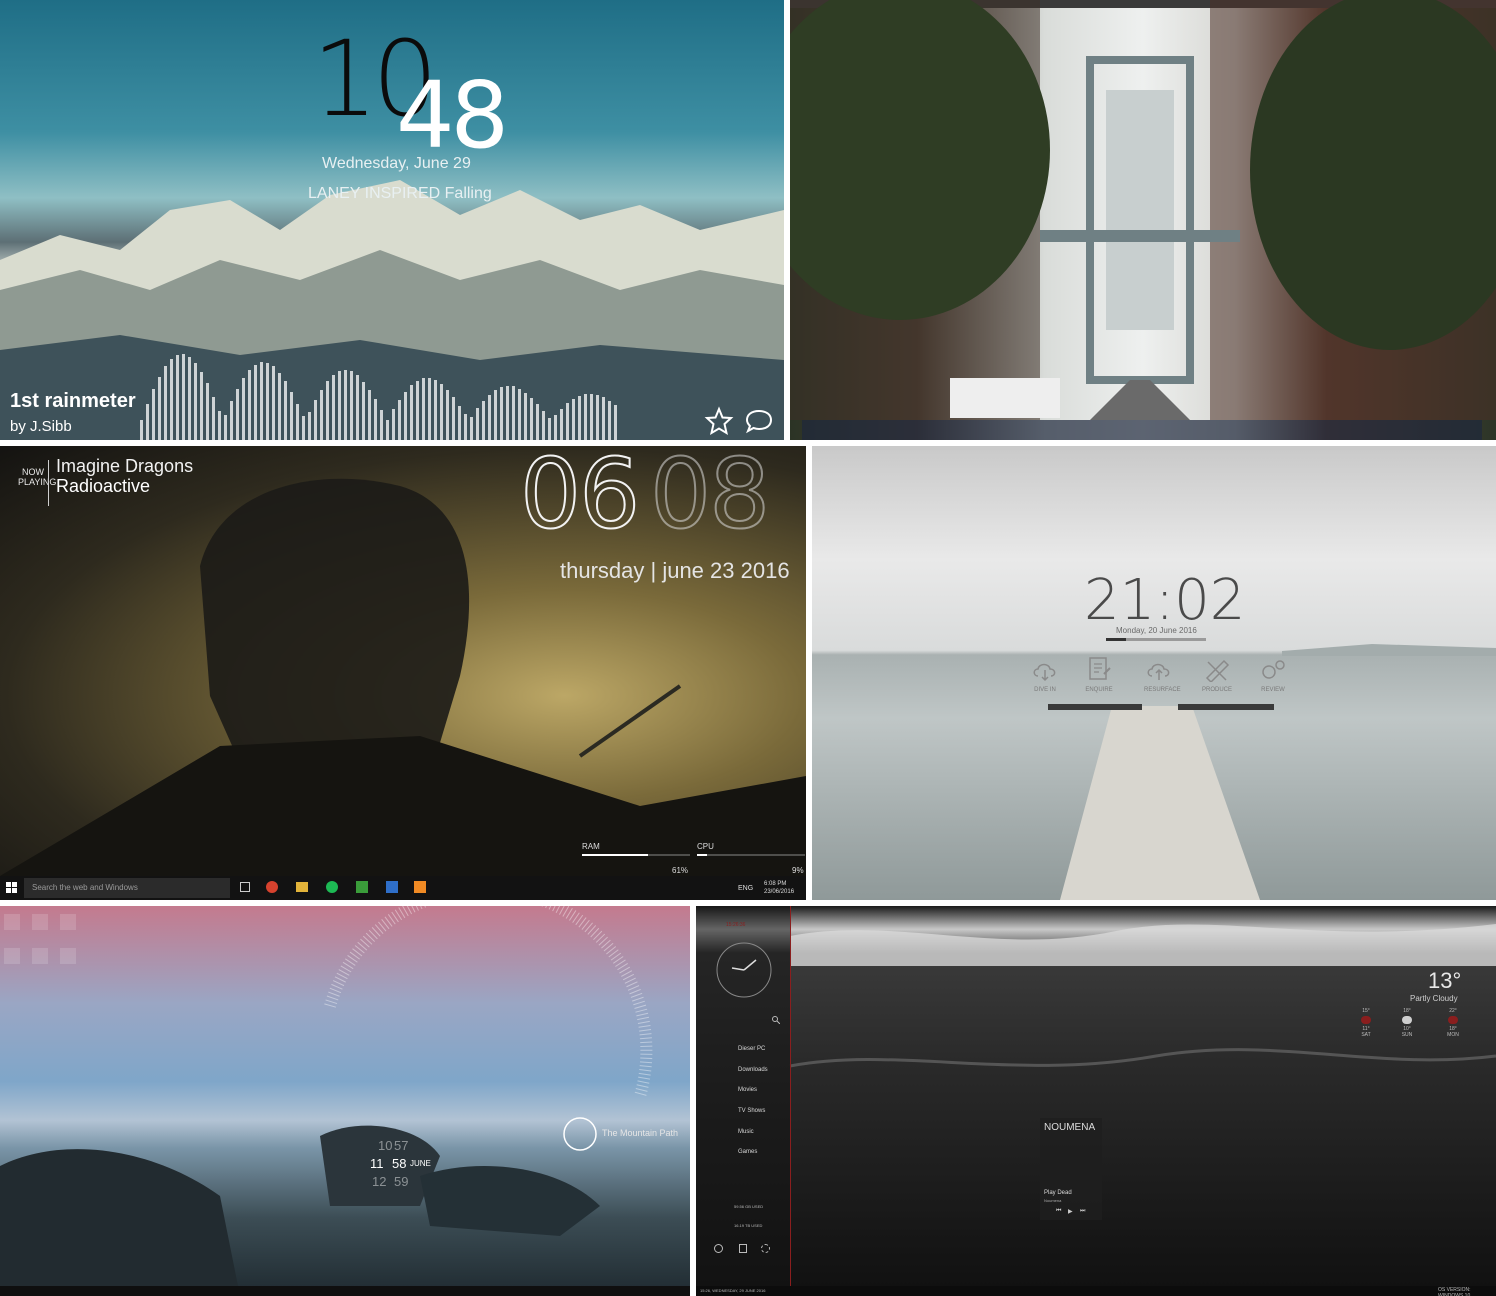 The image size is (1496, 1296). What do you see at coordinates (747, 1152) in the screenshot?
I see `menu-item-games: Games` at bounding box center [747, 1152].